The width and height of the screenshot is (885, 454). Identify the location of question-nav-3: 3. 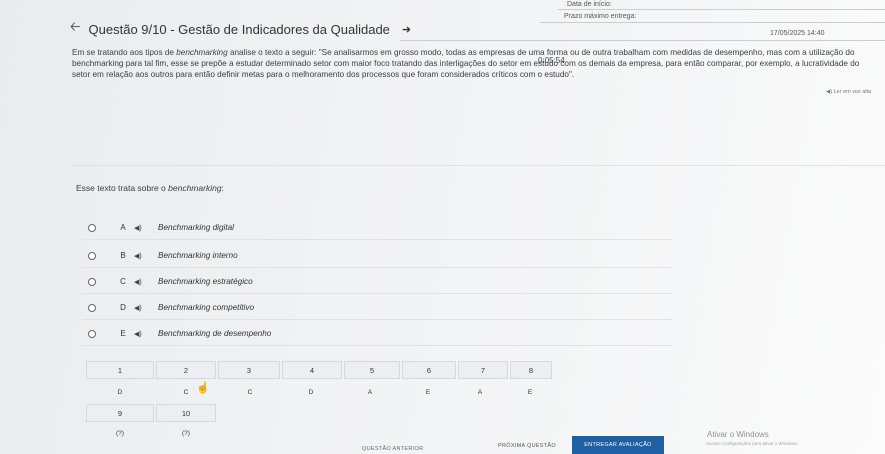
(249, 370).